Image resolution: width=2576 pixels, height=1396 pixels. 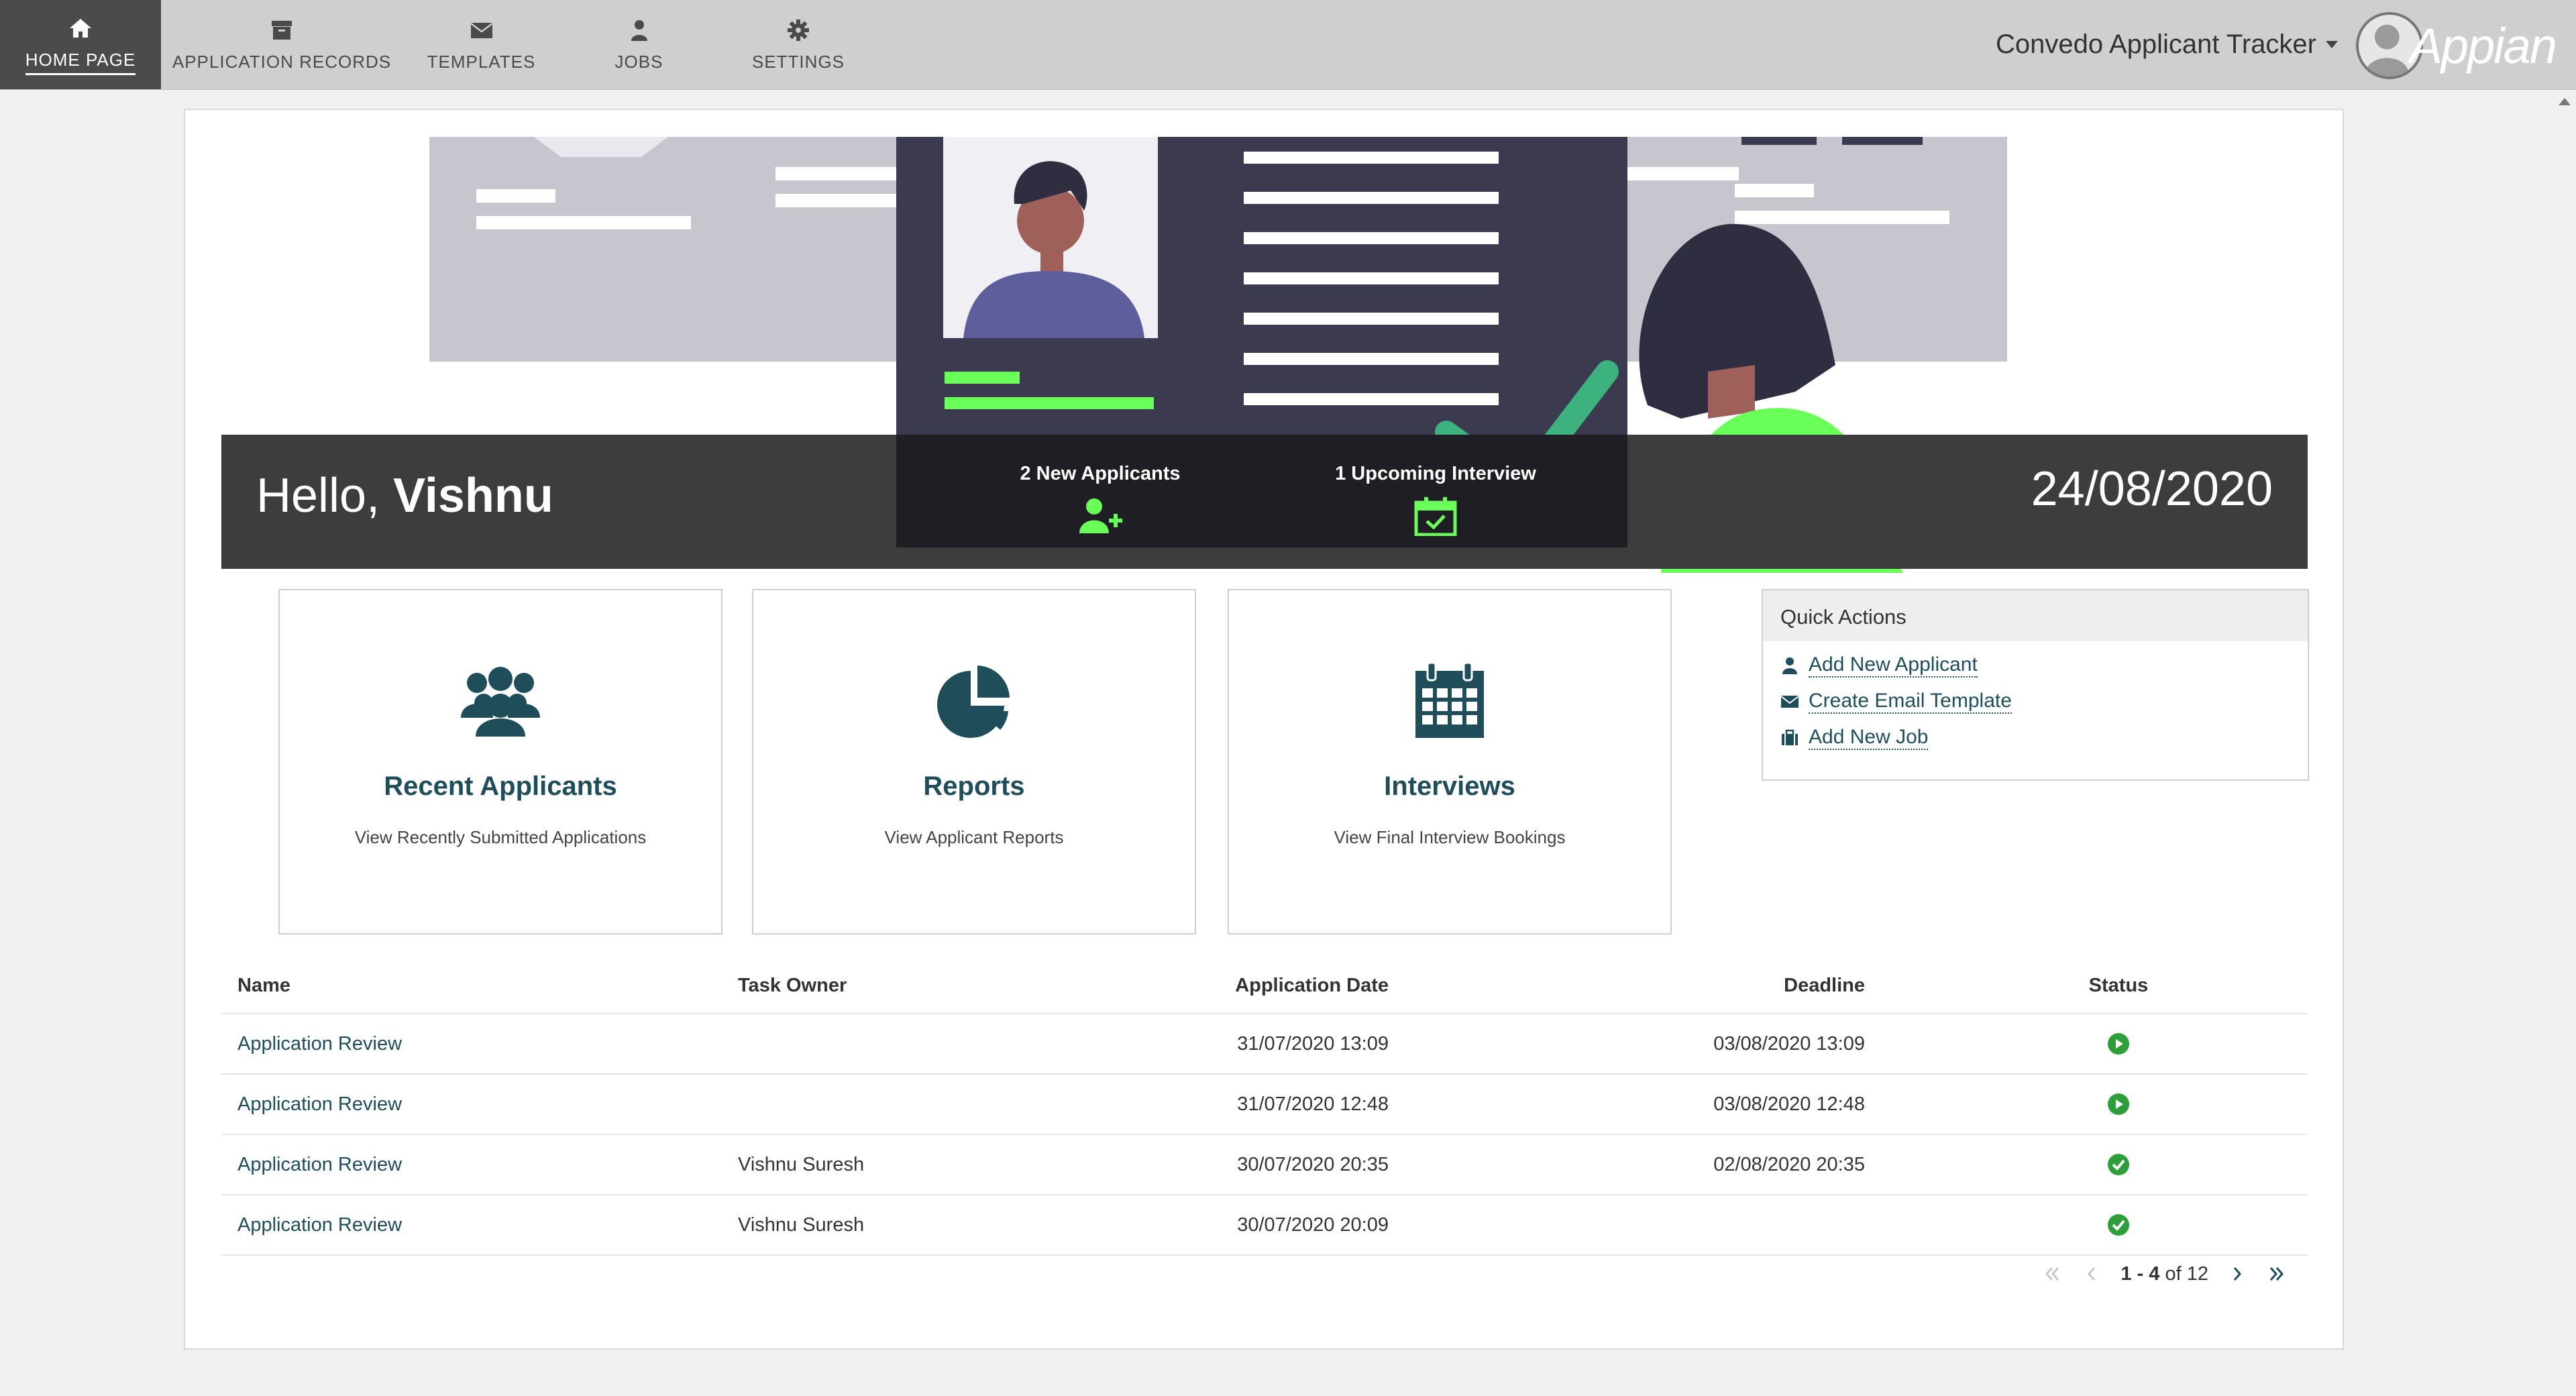 I want to click on next-page-icon, so click(x=2237, y=1274).